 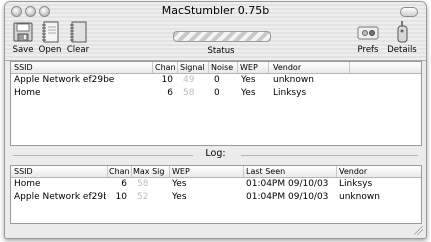 What do you see at coordinates (265, 171) in the screenshot?
I see `log-column-header-last-seen: Last Seen` at bounding box center [265, 171].